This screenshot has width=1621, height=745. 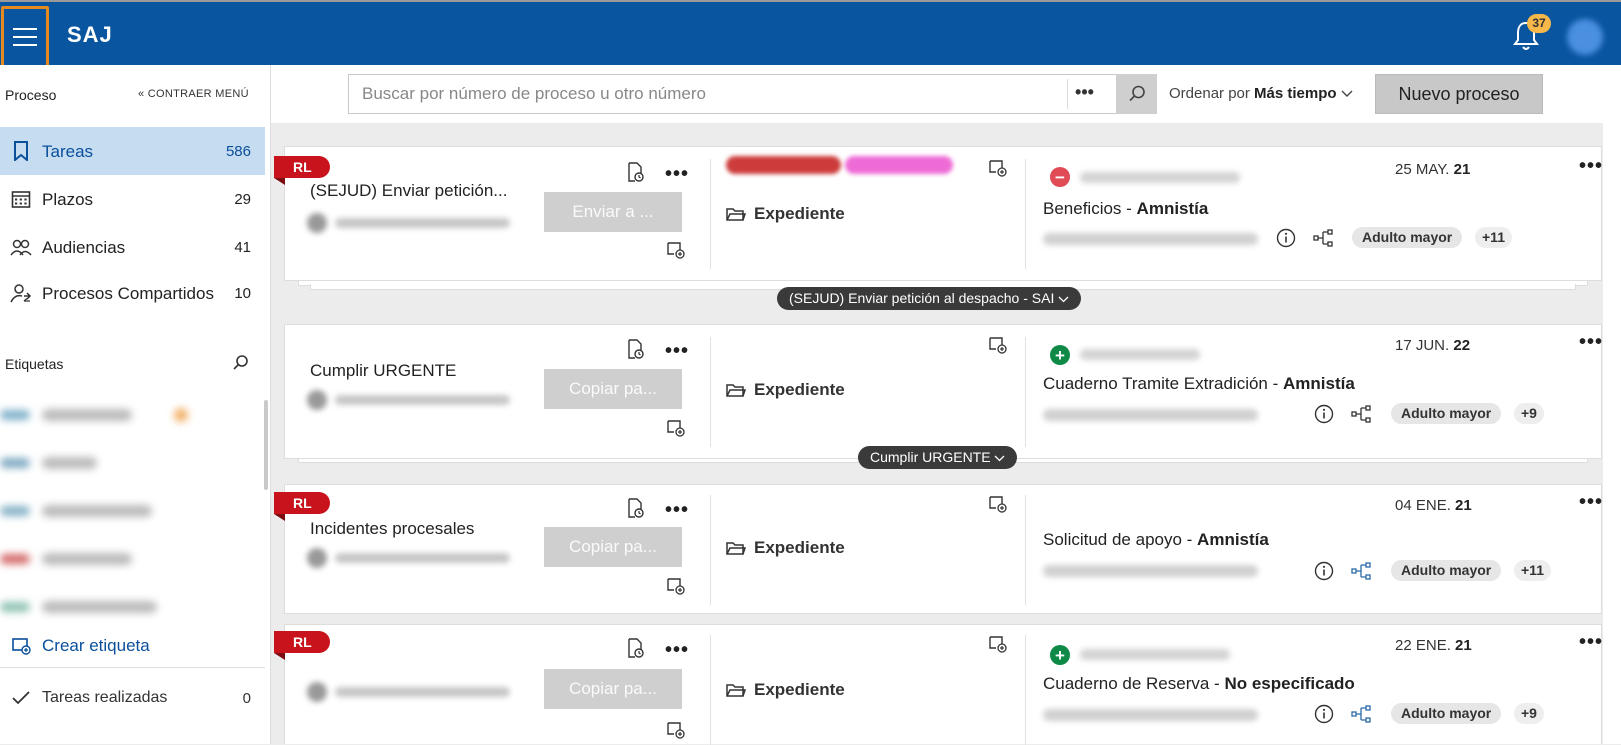 I want to click on blurred-labels, so click(x=842, y=166).